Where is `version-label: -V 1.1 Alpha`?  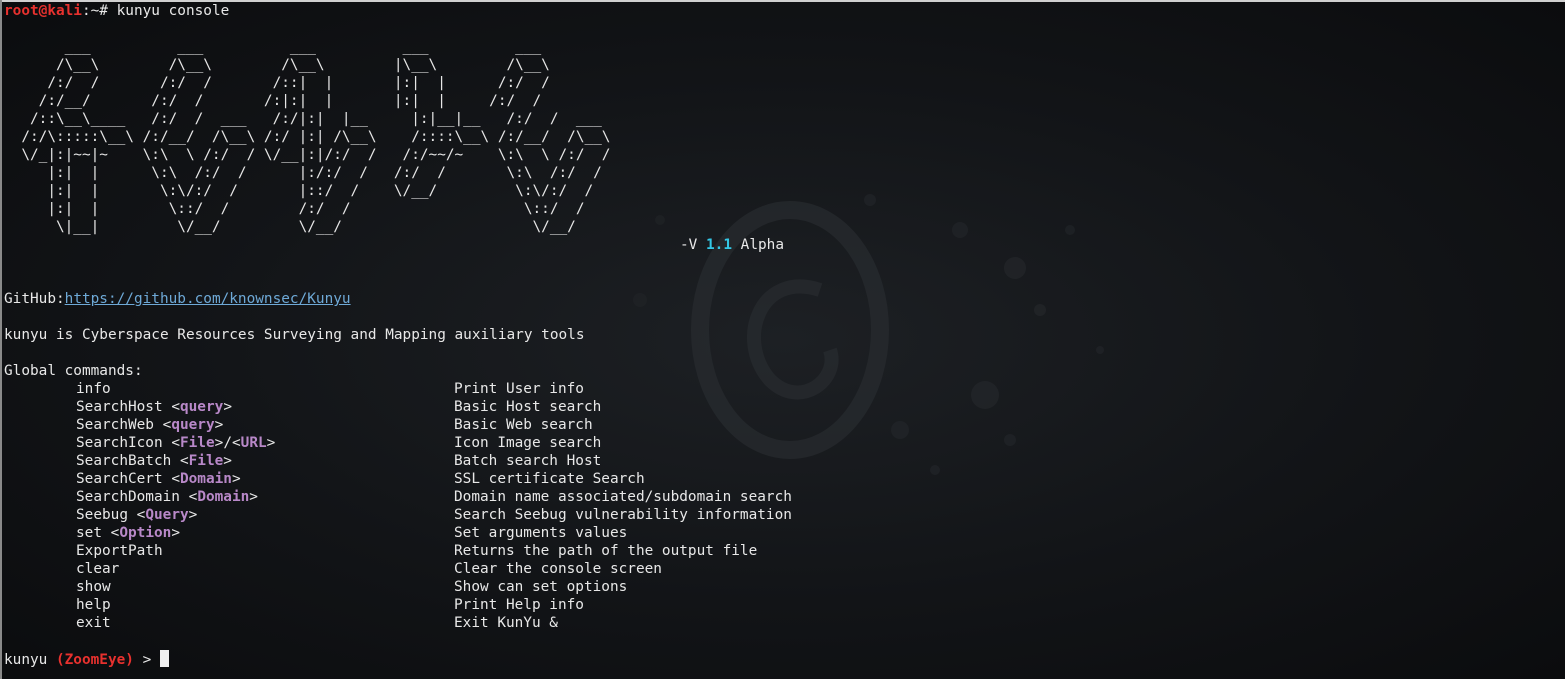
version-label: -V 1.1 Alpha is located at coordinates (732, 245).